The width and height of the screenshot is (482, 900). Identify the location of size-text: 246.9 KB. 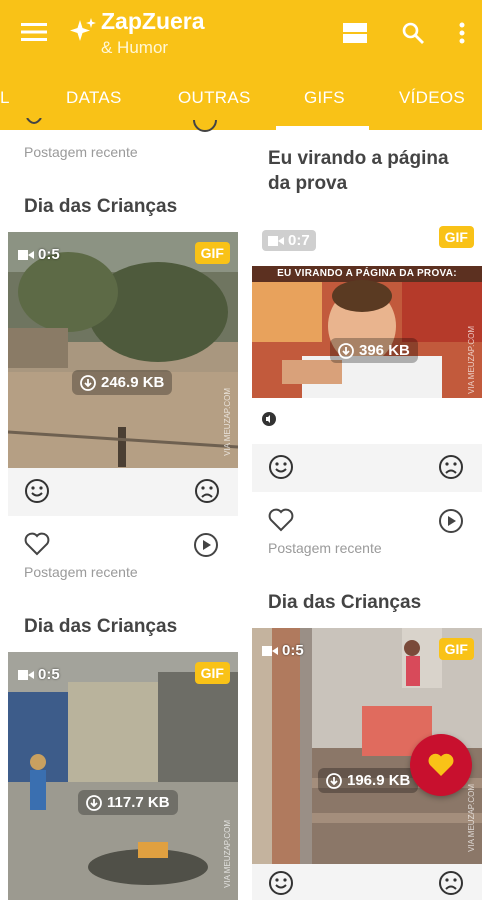
(133, 382).